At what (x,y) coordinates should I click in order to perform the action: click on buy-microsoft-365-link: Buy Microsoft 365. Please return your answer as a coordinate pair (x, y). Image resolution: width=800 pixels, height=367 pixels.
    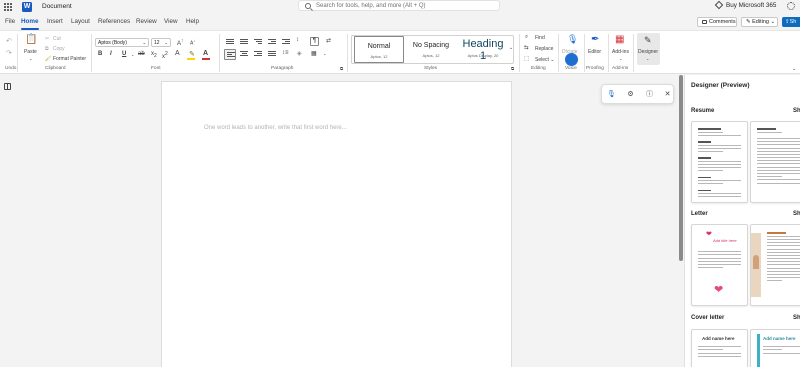
    Looking at the image, I should click on (745, 5).